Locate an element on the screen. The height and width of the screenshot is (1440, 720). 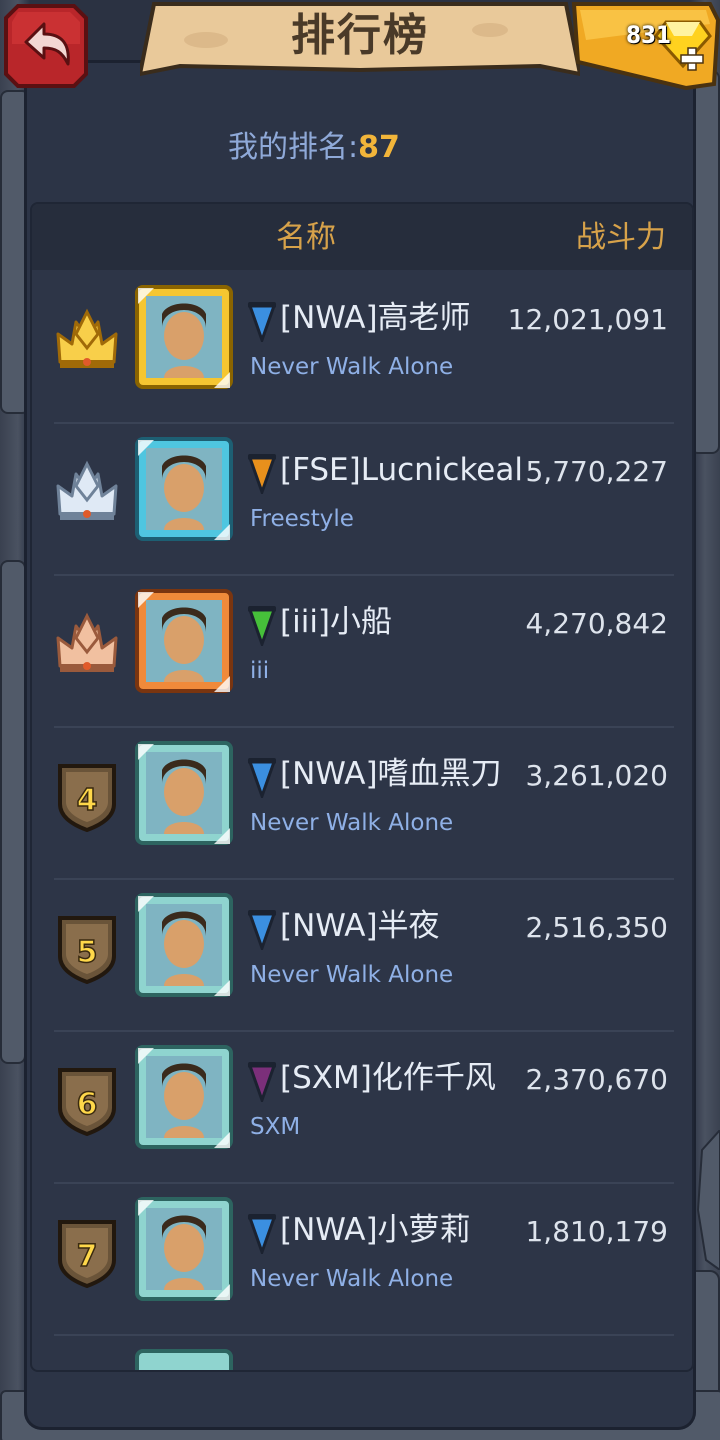
player-name: [NWA]嗜血黑刀 is located at coordinates (391, 774).